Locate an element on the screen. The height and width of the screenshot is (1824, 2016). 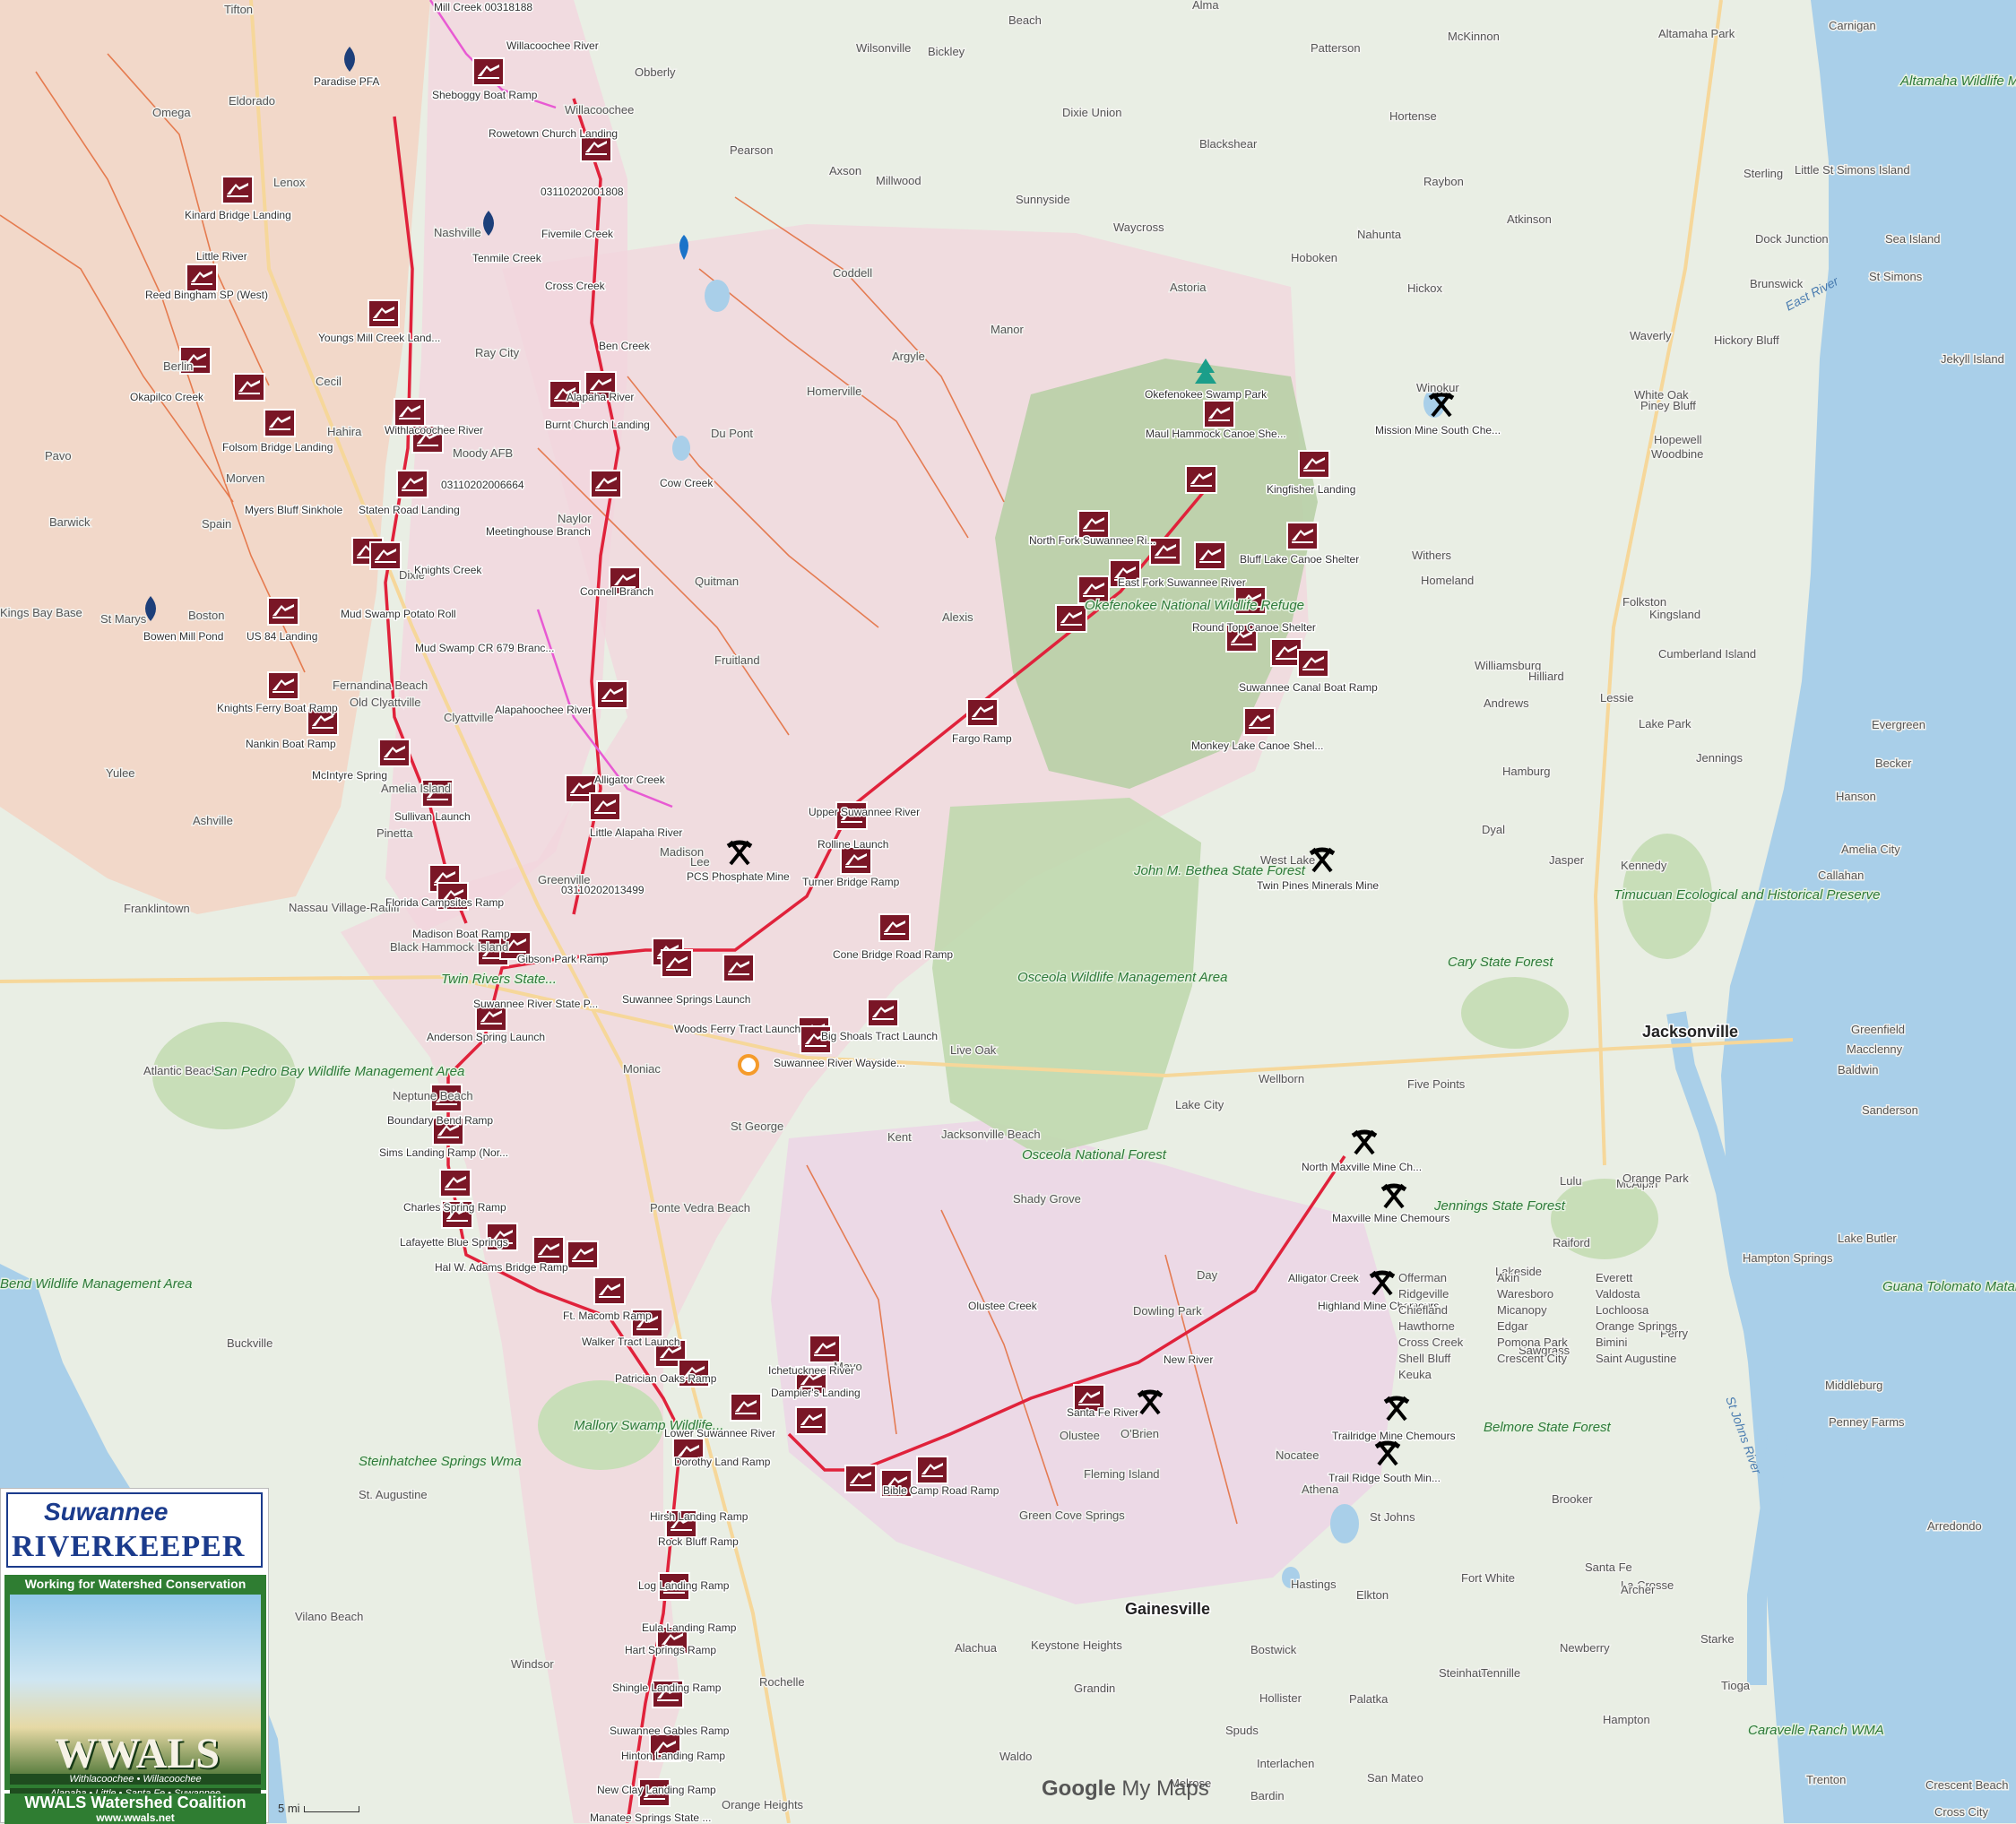
ramp-label: Rowetown Church Landing is located at coordinates (553, 133).